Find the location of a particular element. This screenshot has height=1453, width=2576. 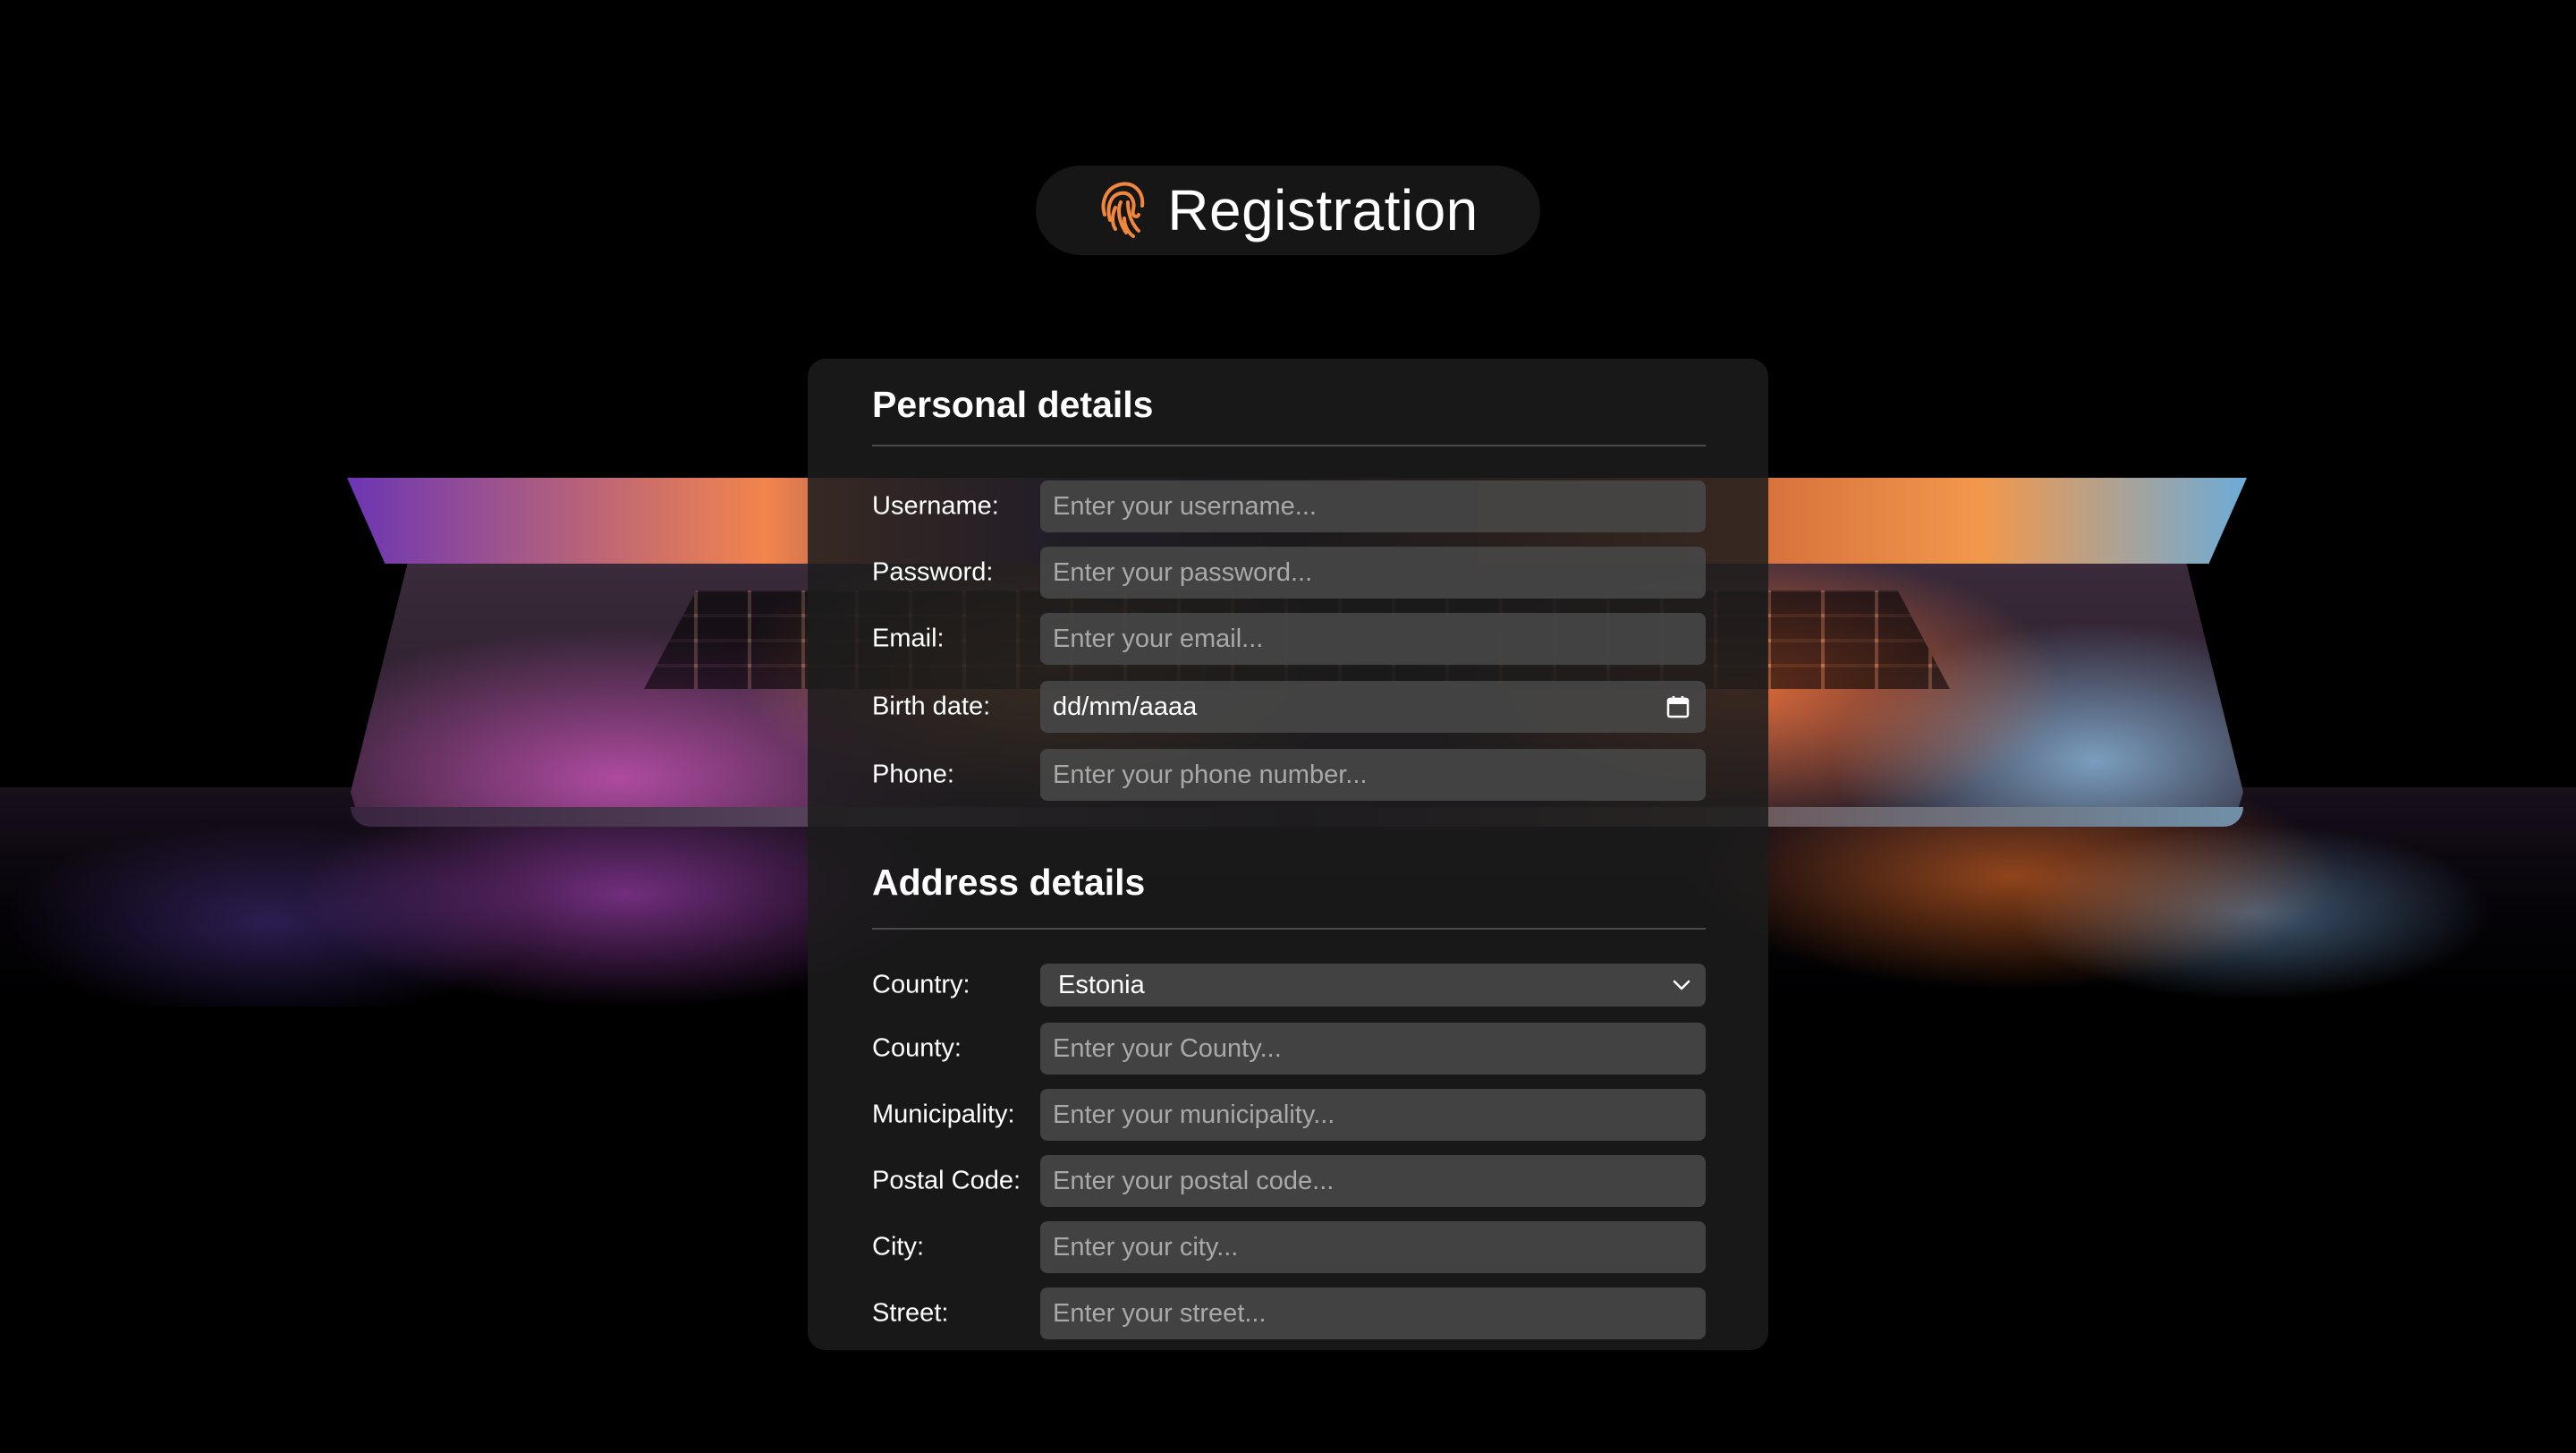

birth-date-row: Birth date: dd/mm/aaaa is located at coordinates (1289, 707).